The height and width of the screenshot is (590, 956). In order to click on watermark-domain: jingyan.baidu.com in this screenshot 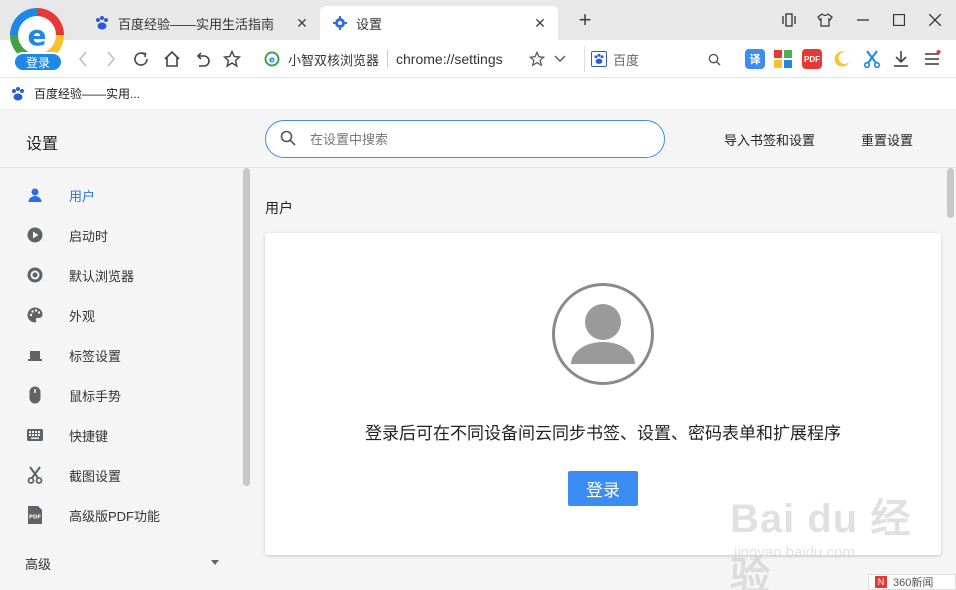, I will do `click(794, 552)`.